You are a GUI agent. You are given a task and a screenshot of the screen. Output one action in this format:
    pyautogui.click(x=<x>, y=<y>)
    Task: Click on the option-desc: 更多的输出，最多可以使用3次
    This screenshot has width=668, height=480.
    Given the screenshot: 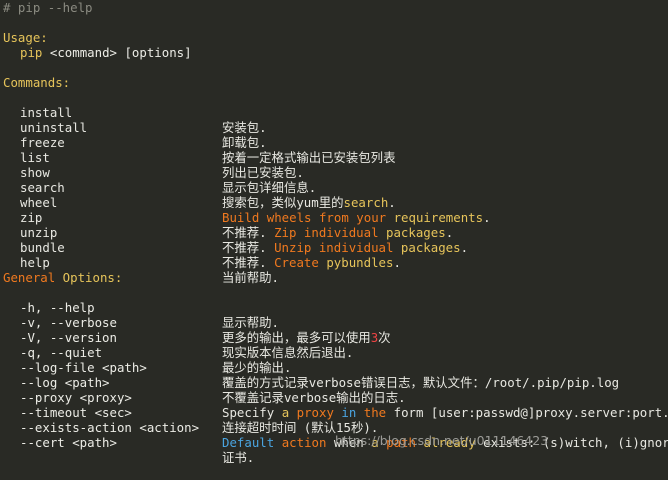 What is the action you would take?
    pyautogui.click(x=306, y=337)
    